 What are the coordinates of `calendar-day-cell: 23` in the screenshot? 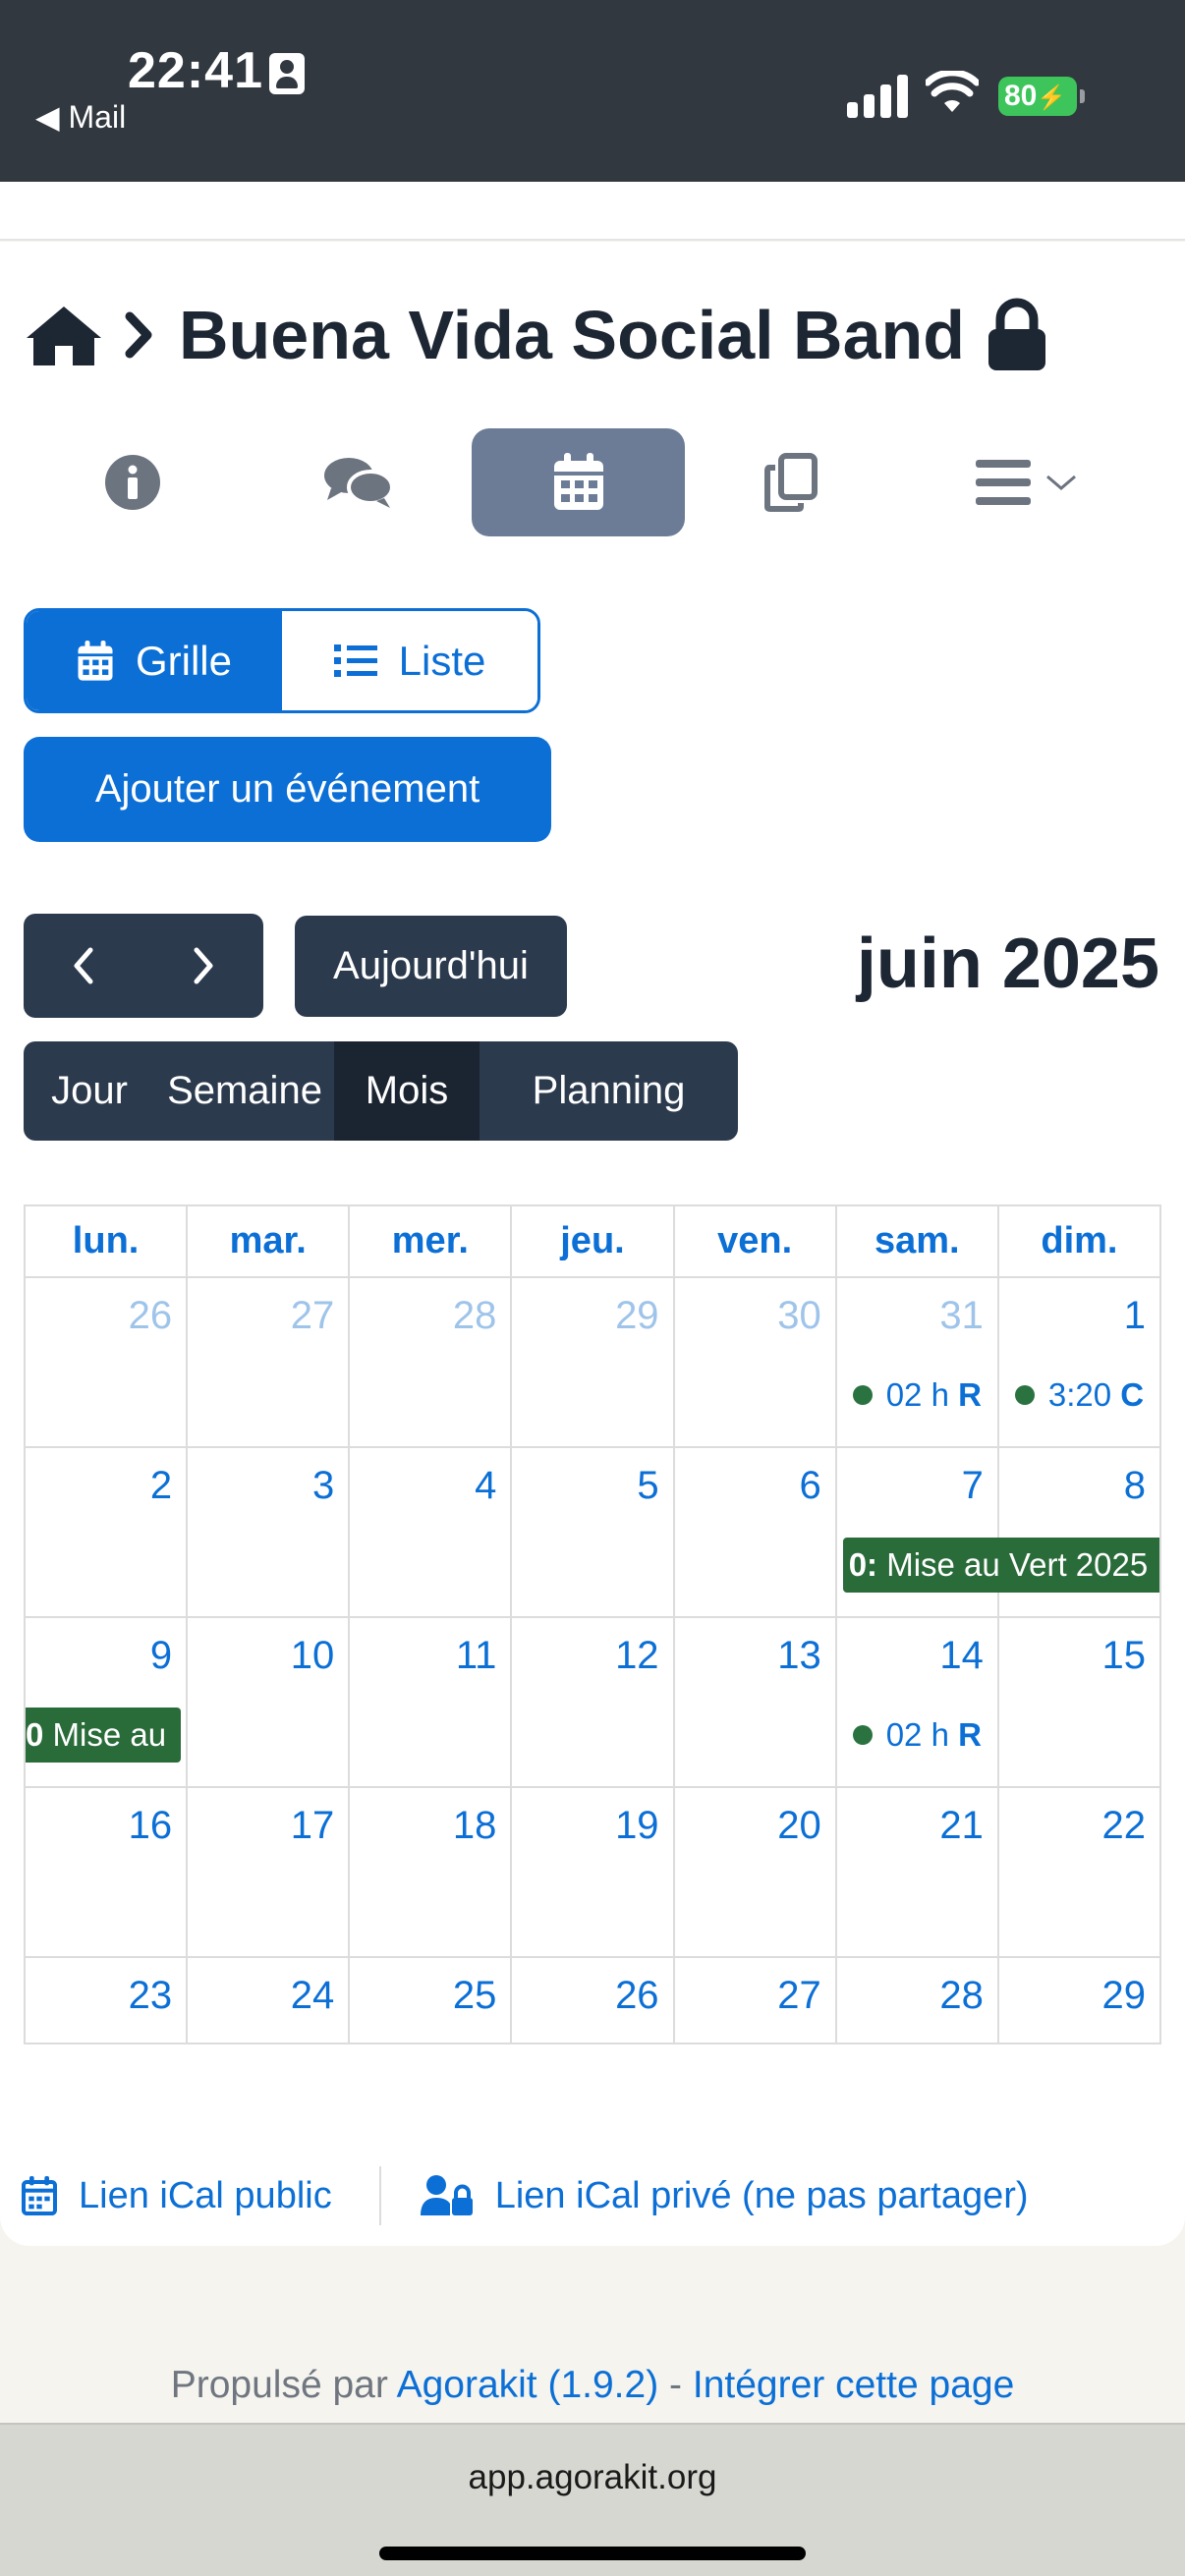 It's located at (106, 2000).